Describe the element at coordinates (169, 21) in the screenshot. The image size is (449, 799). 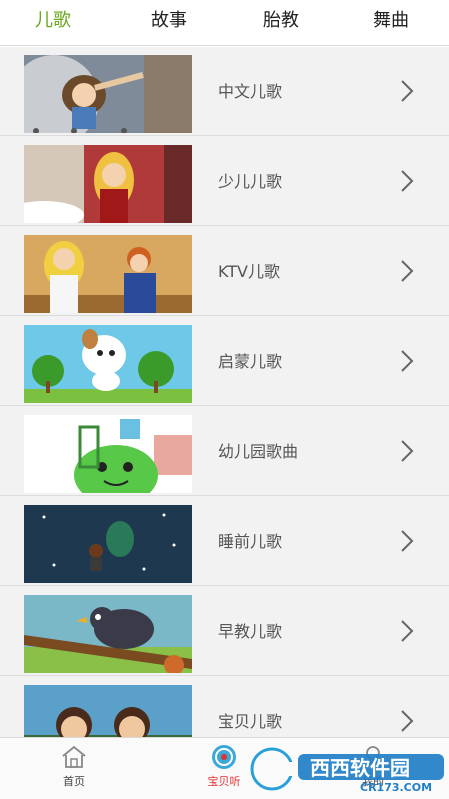
I see `tab-stories: 故事` at that location.